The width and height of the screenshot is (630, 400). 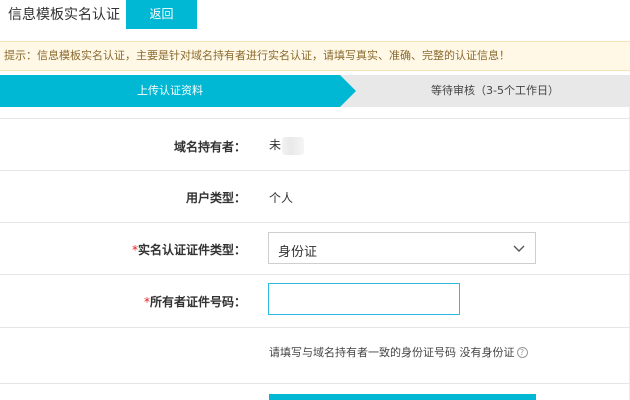 What do you see at coordinates (215, 198) in the screenshot?
I see `user-type-label: 用户类型：` at bounding box center [215, 198].